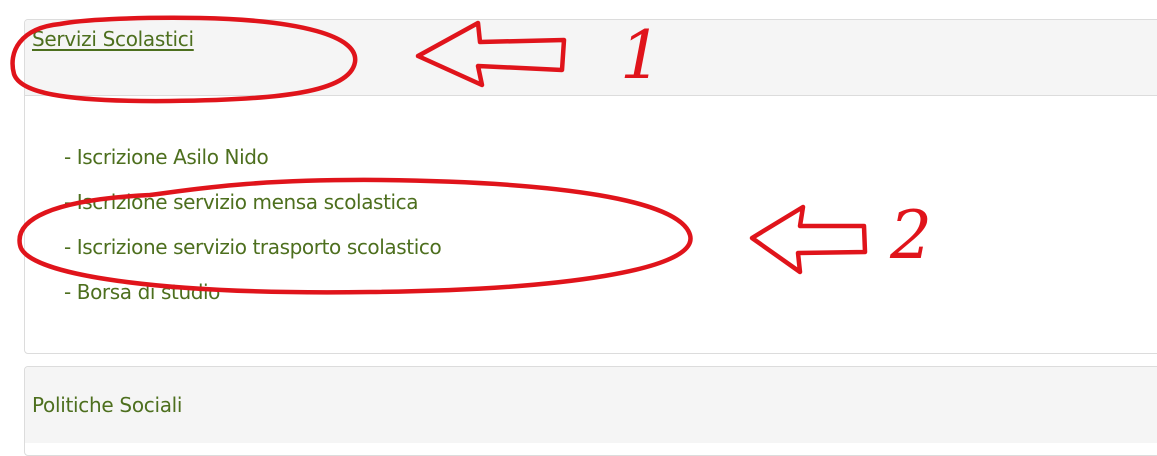  Describe the element at coordinates (107, 405) in the screenshot. I see `politiche-sociali-title: Politiche Sociali` at that location.